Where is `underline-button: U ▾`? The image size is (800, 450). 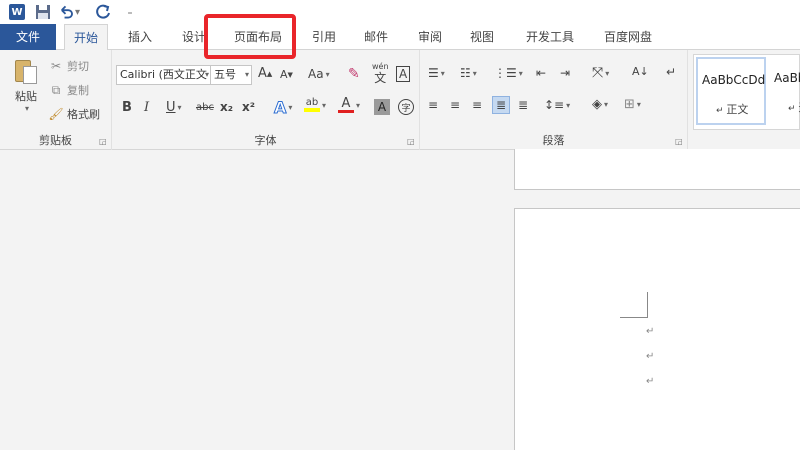
underline-button: U ▾ is located at coordinates (174, 107).